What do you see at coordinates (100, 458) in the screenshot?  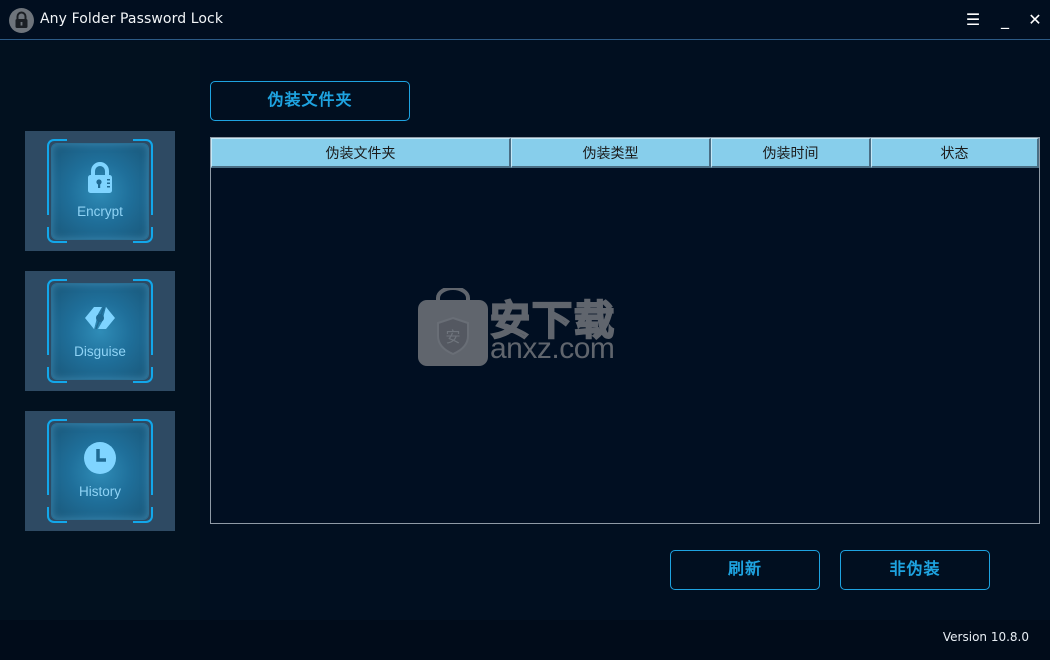 I see `clock-icon` at bounding box center [100, 458].